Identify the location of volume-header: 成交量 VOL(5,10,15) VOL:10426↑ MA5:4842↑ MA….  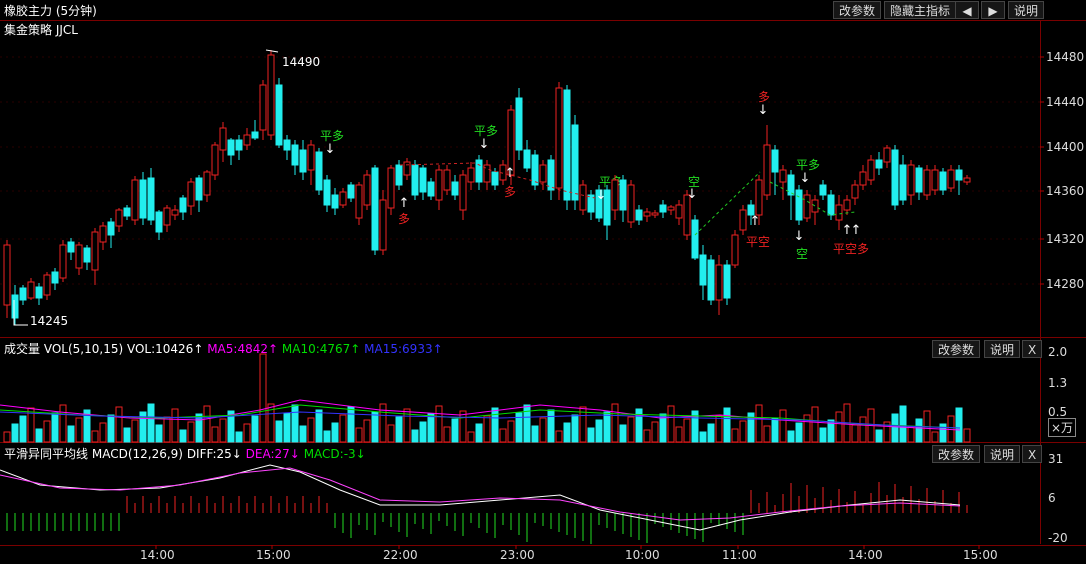
(223, 348).